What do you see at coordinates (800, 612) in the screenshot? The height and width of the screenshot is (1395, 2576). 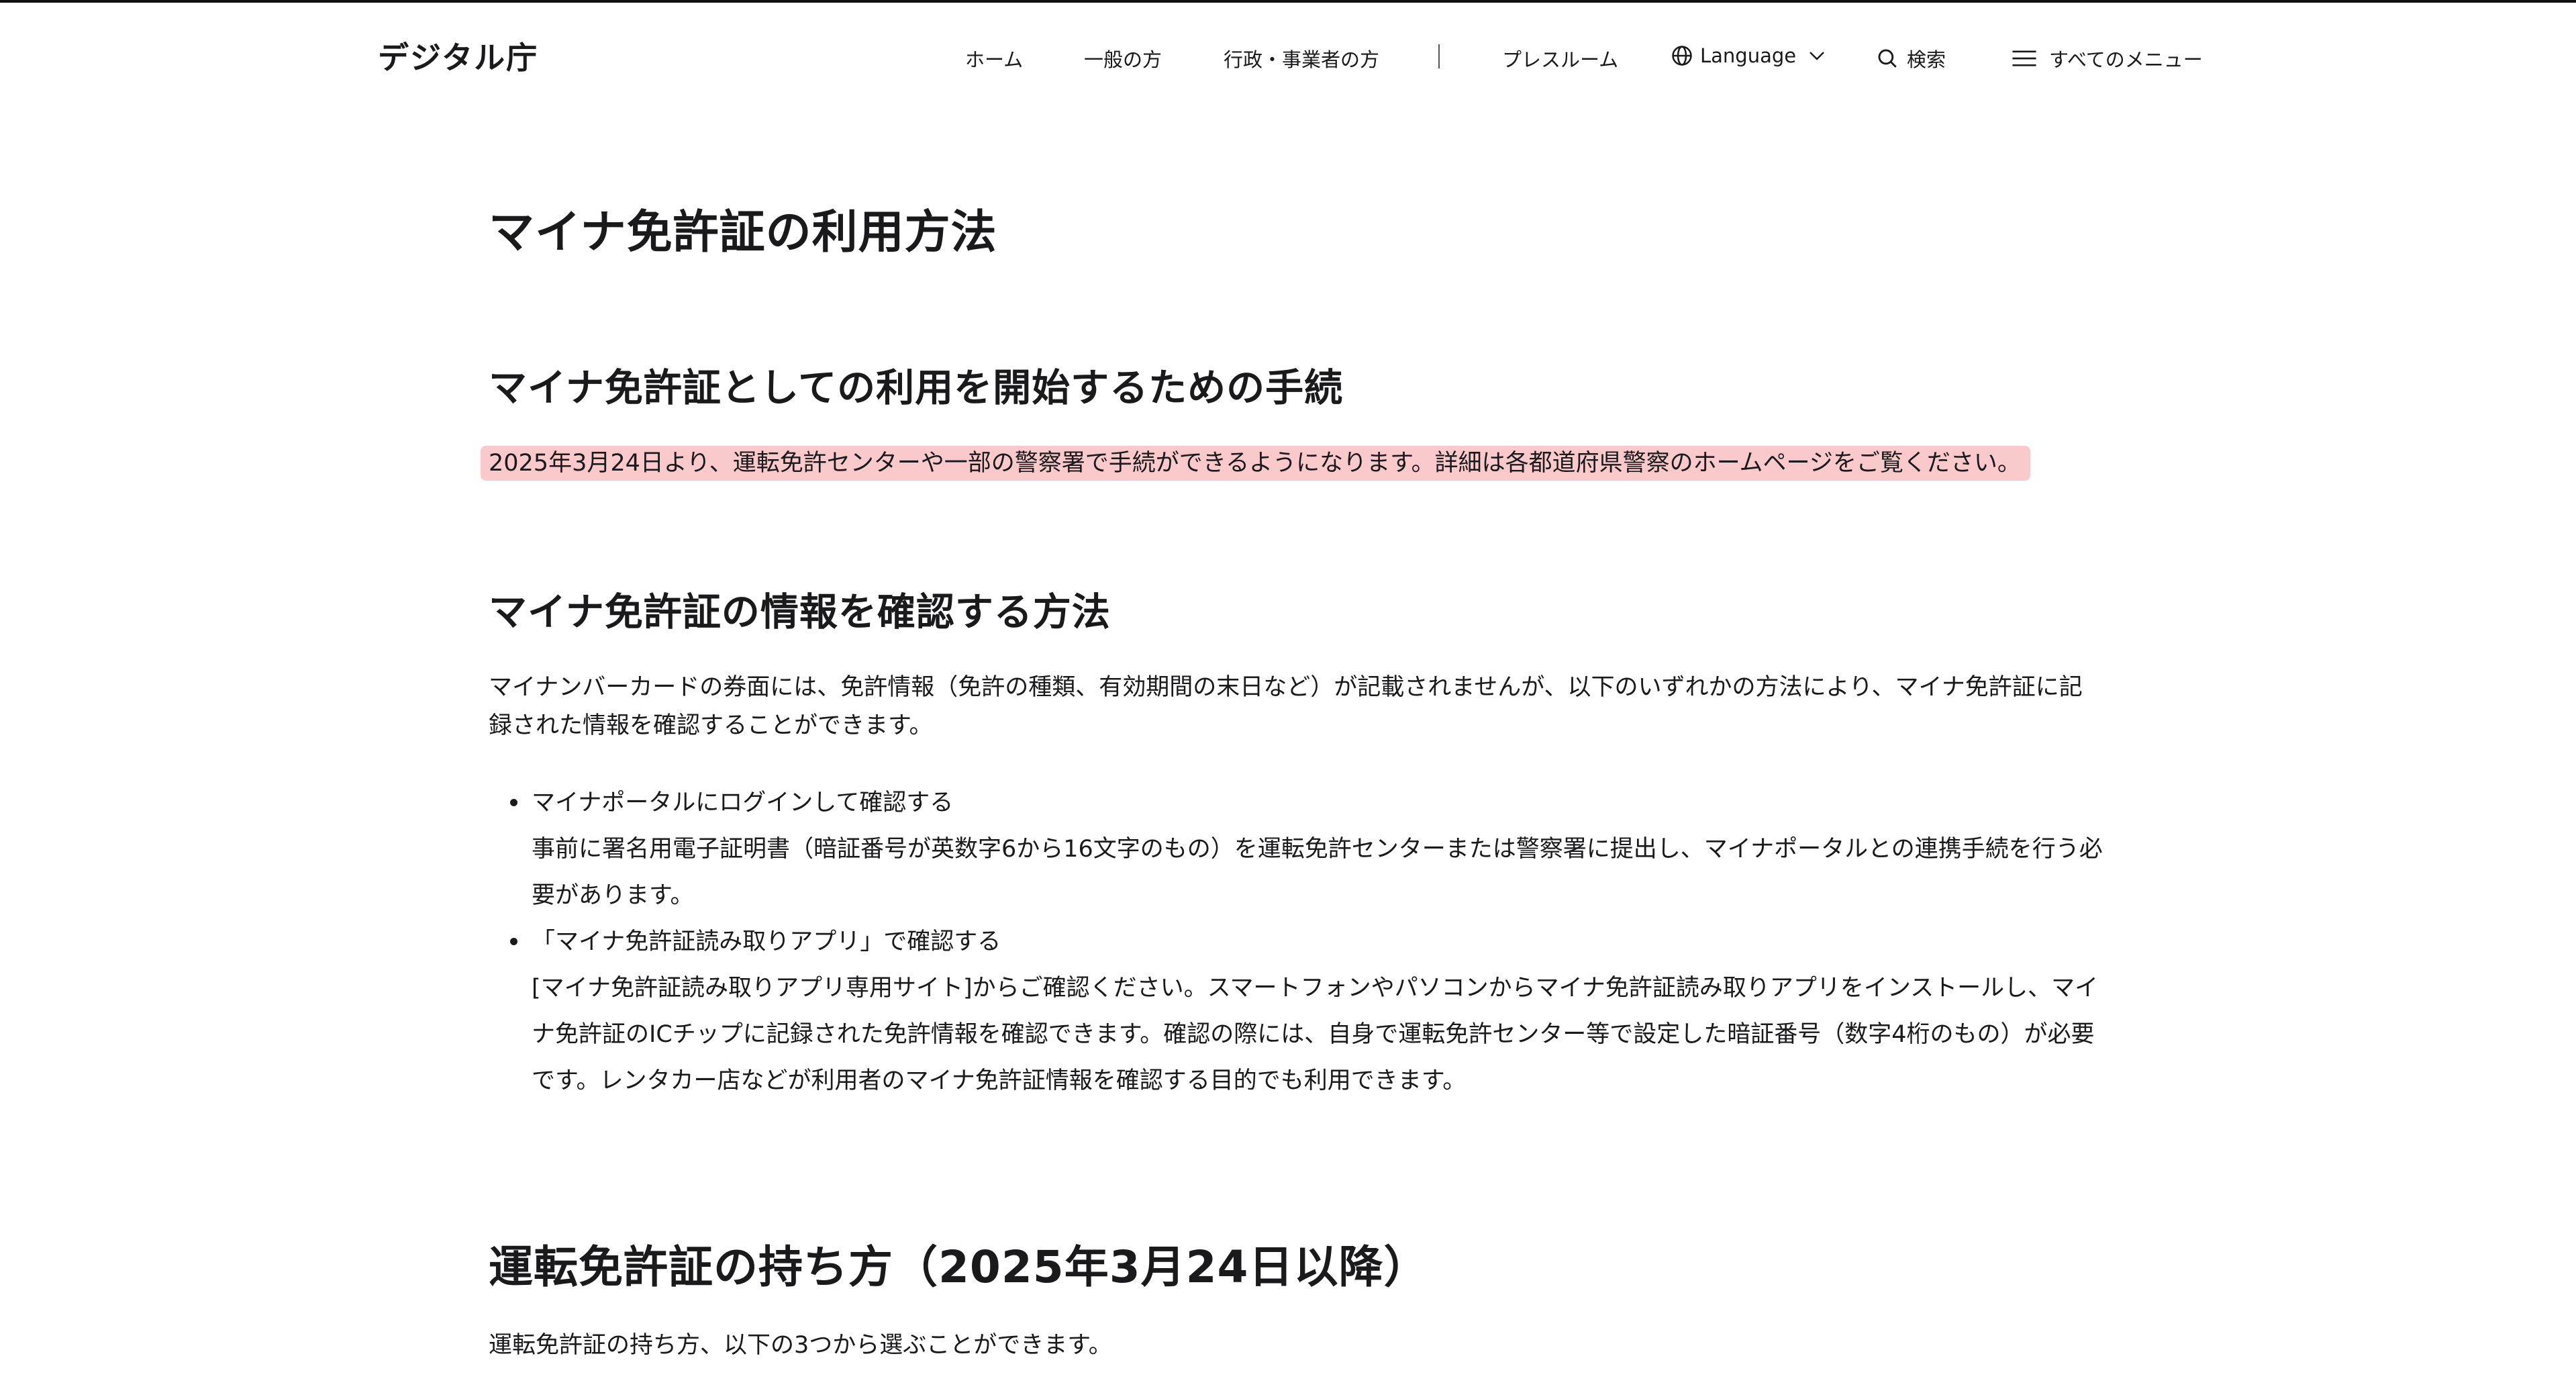 I see `section-heading-check-info: マイナ免許証の情報を確認する方法` at bounding box center [800, 612].